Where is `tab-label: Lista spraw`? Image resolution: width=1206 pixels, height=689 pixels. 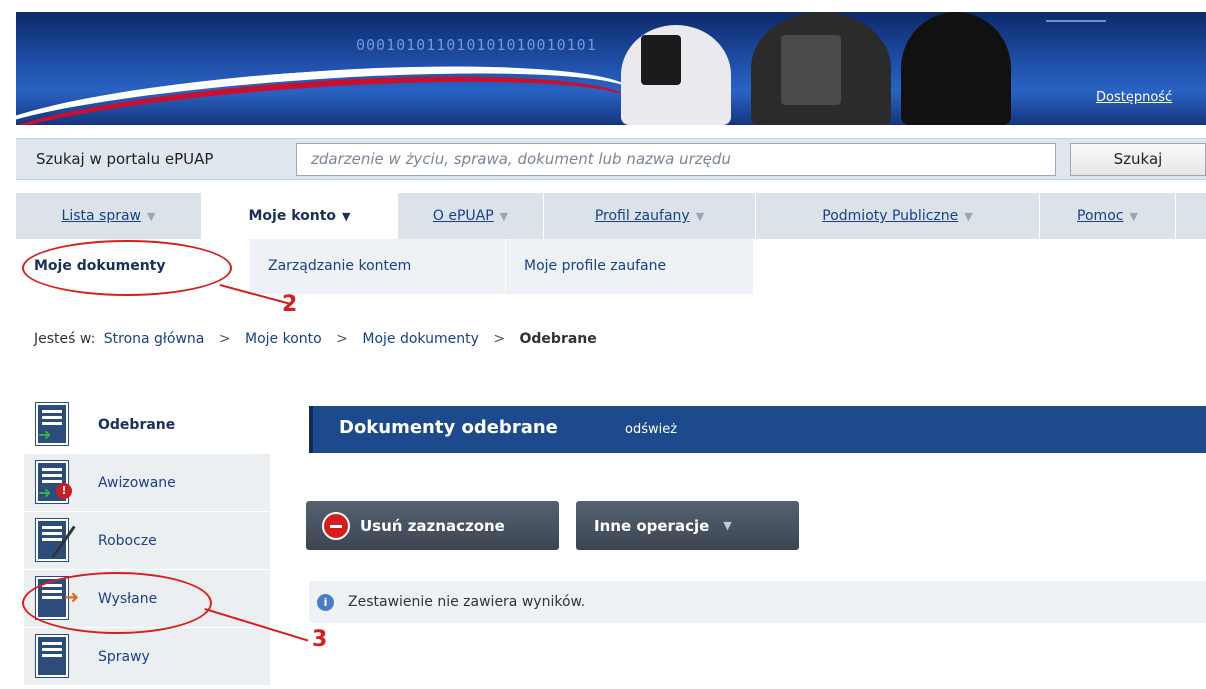 tab-label: Lista spraw is located at coordinates (101, 216).